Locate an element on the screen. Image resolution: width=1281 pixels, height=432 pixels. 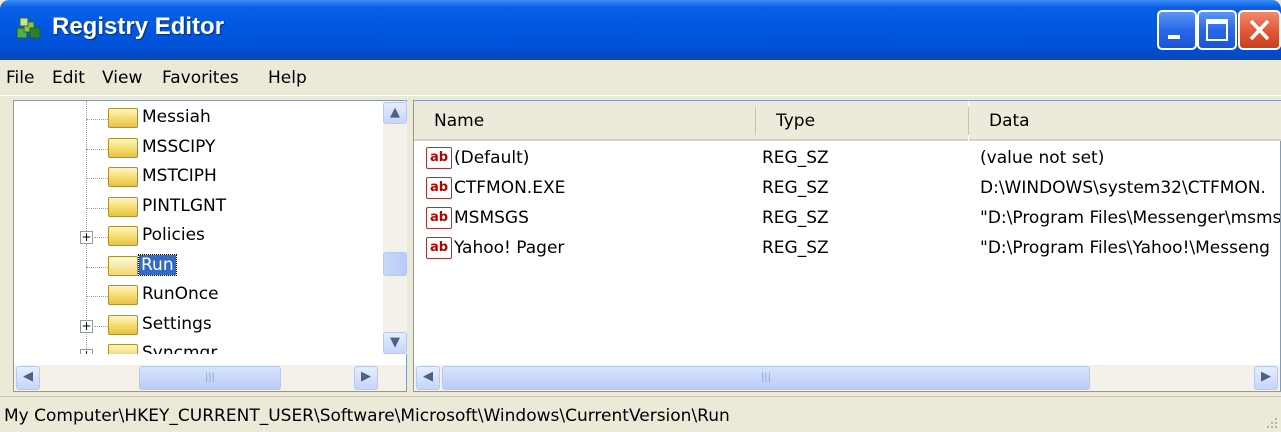
tree-item-label: Policies is located at coordinates (173, 235).